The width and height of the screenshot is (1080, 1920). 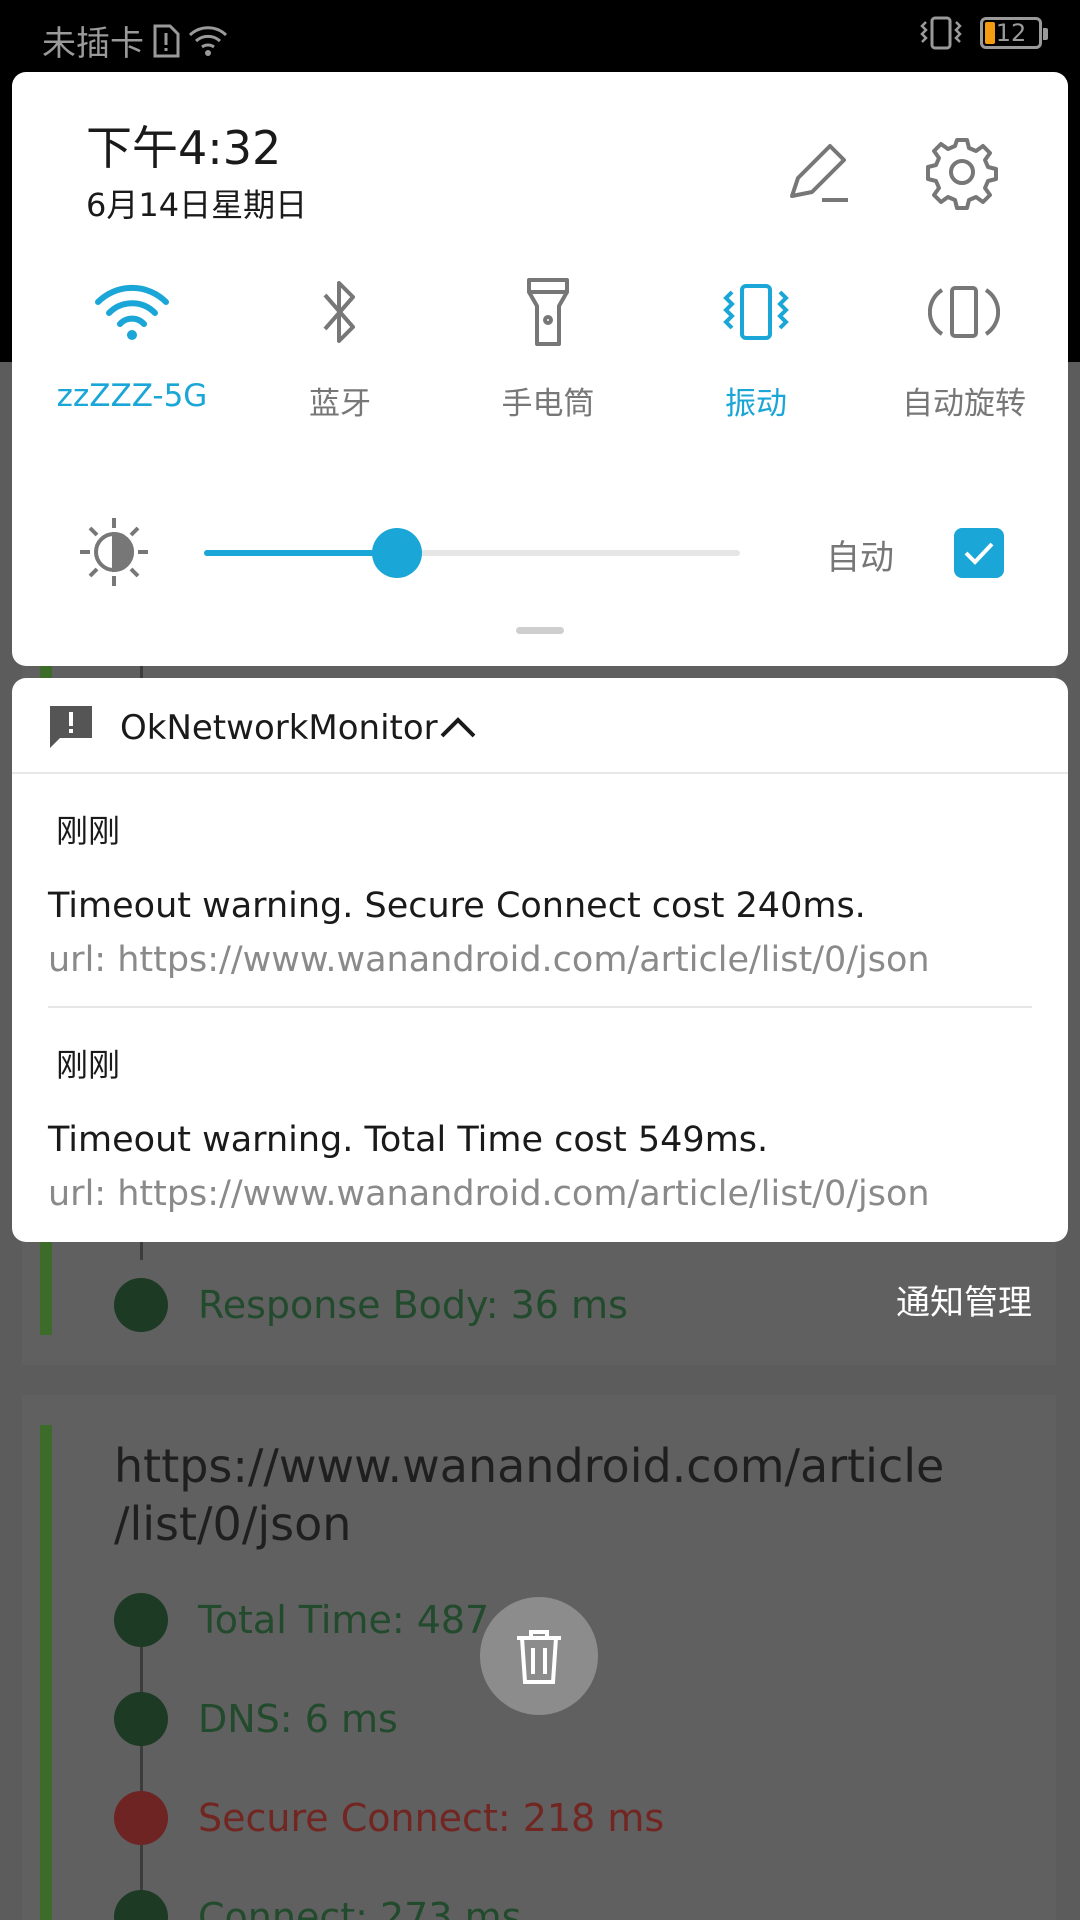 I want to click on tile-label: 振动, so click(x=756, y=404).